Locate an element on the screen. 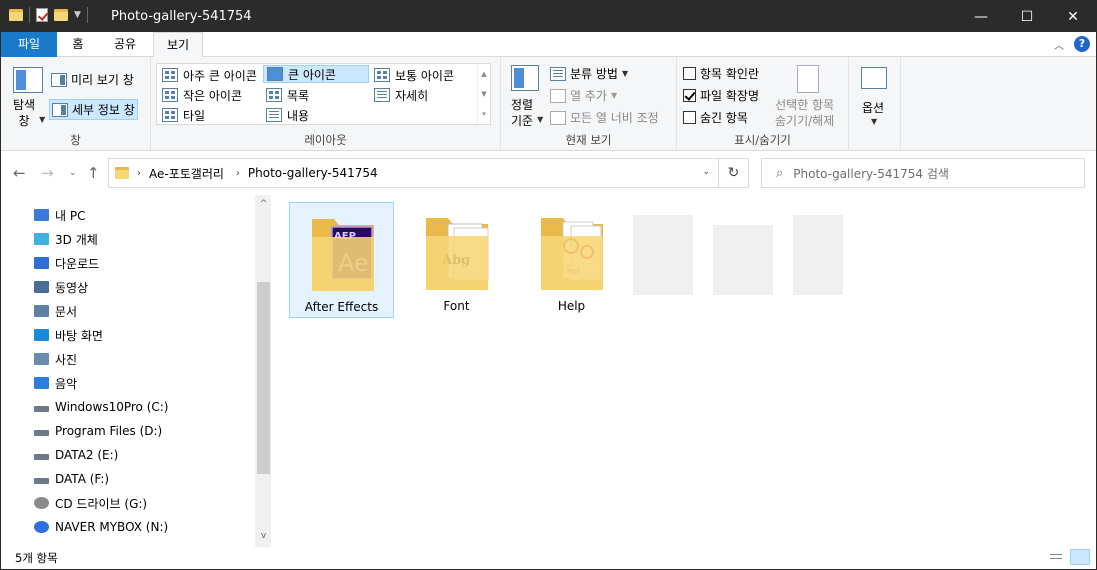  hide-selected-button: 선택한 항목 숨기기/해제 is located at coordinates (804, 113).